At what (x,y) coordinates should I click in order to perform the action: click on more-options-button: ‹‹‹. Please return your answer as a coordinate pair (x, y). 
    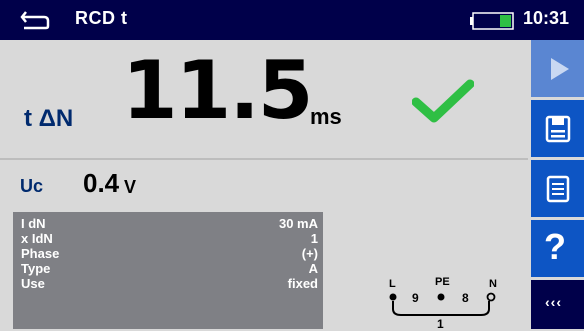
    Looking at the image, I should click on (557, 305).